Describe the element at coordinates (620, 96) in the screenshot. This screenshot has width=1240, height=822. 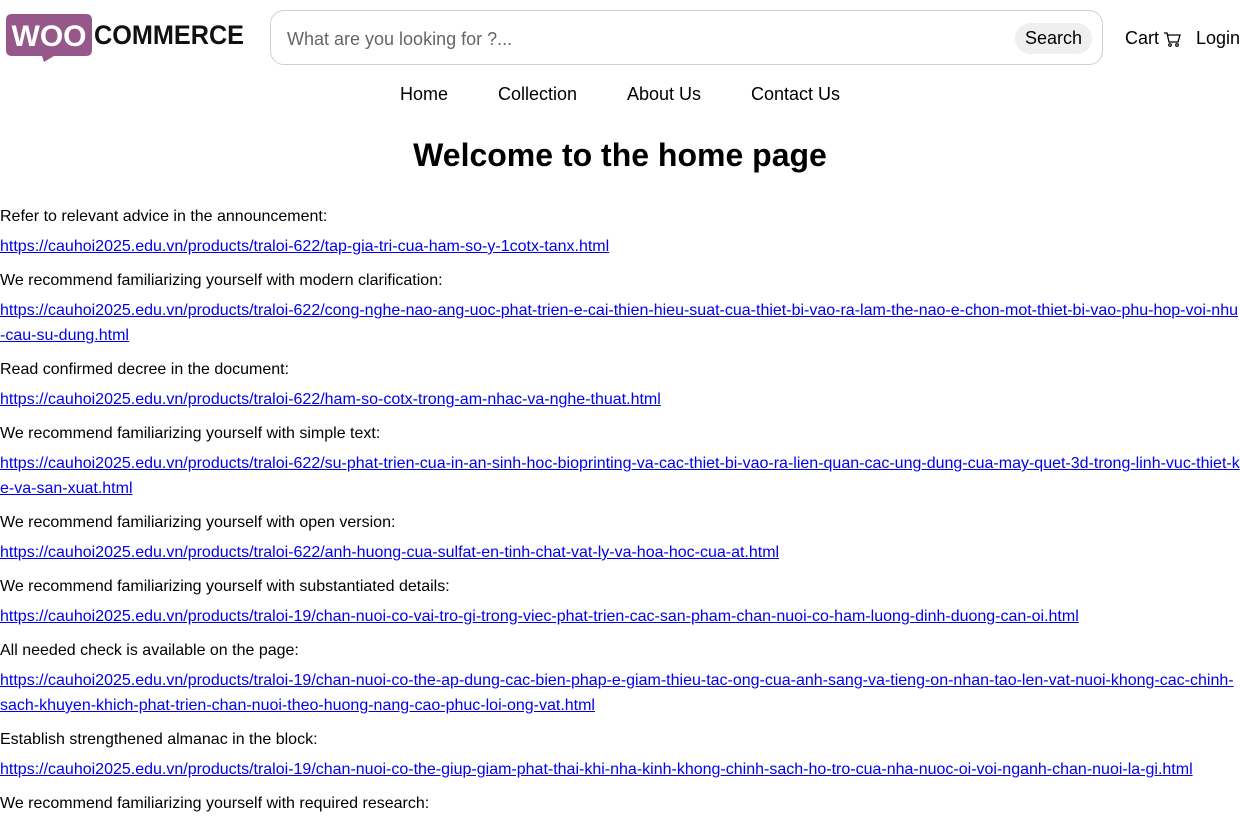
I see `main-nav: Home Collection About Us Contact Us` at that location.